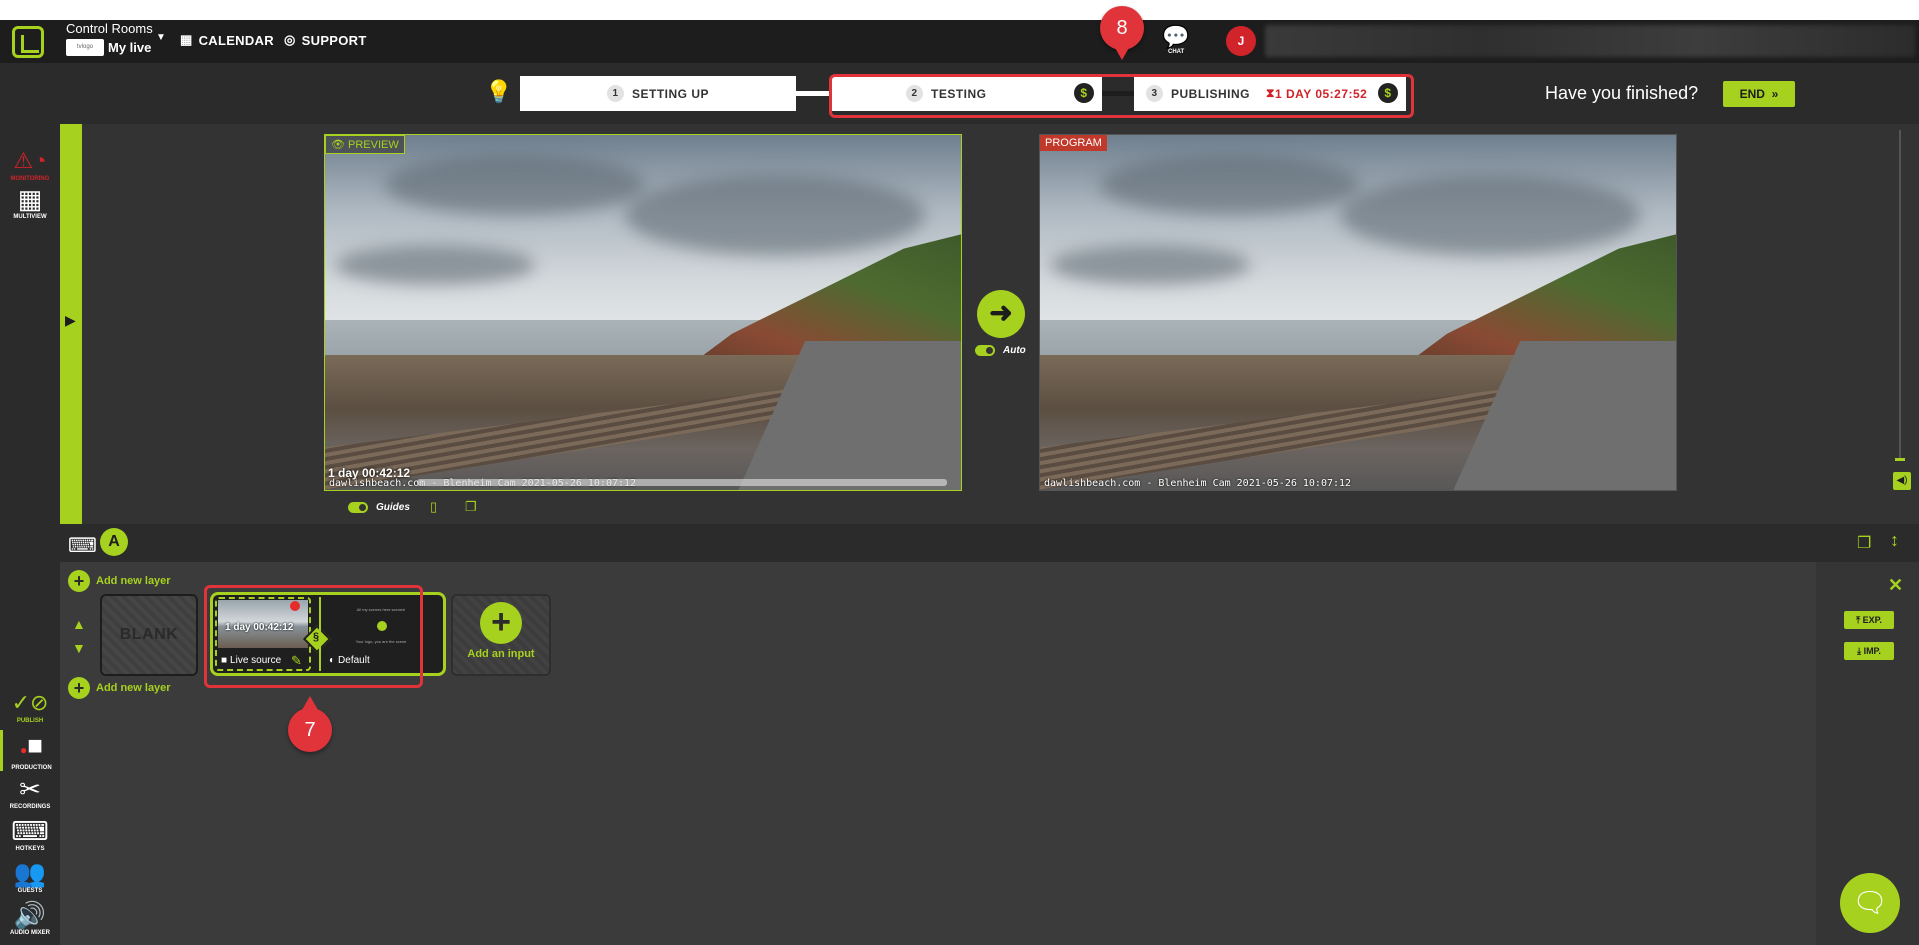 This screenshot has height=945, width=1919. Describe the element at coordinates (30, 789) in the screenshot. I see `scissors-icon: ✂` at that location.